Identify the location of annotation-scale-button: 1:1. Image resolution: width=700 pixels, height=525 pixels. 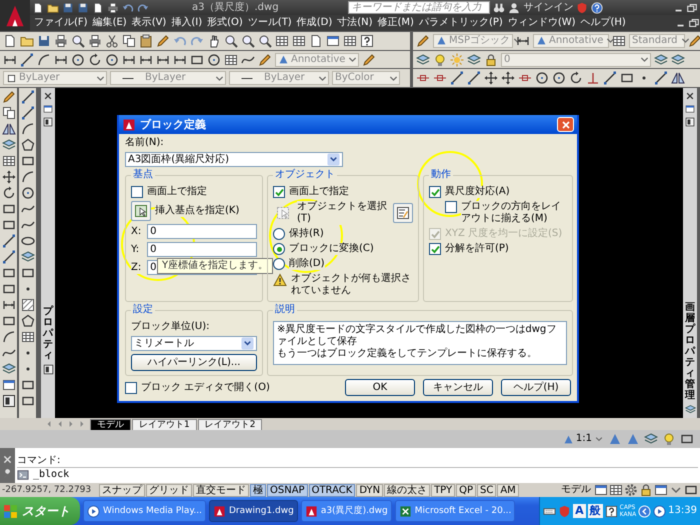
(583, 439).